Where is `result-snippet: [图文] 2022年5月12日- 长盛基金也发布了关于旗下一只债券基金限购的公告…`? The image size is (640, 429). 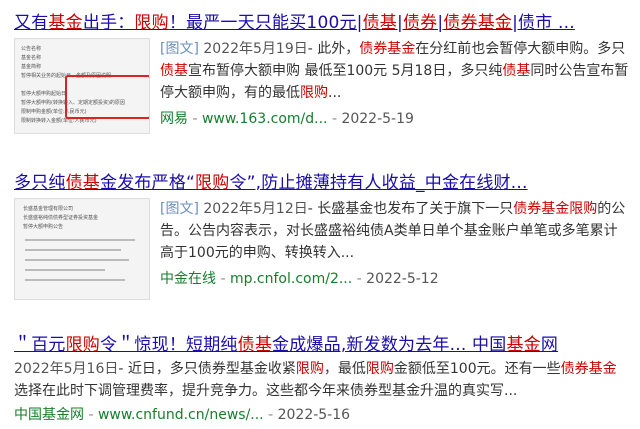 result-snippet: [图文] 2022年5月12日- 长盛基金也发布了关于旗下一只债券基金限购的公告… is located at coordinates (395, 231).